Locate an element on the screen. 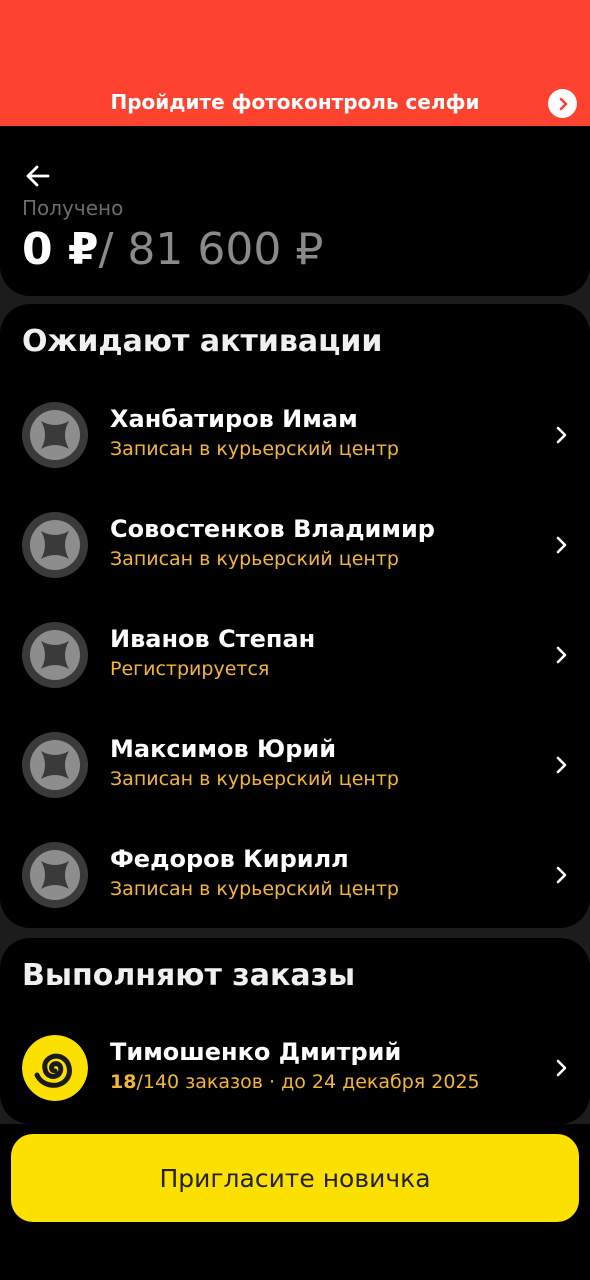  orders-progress: 18/140 заказов · до 24 декабря 2025 is located at coordinates (295, 1082).